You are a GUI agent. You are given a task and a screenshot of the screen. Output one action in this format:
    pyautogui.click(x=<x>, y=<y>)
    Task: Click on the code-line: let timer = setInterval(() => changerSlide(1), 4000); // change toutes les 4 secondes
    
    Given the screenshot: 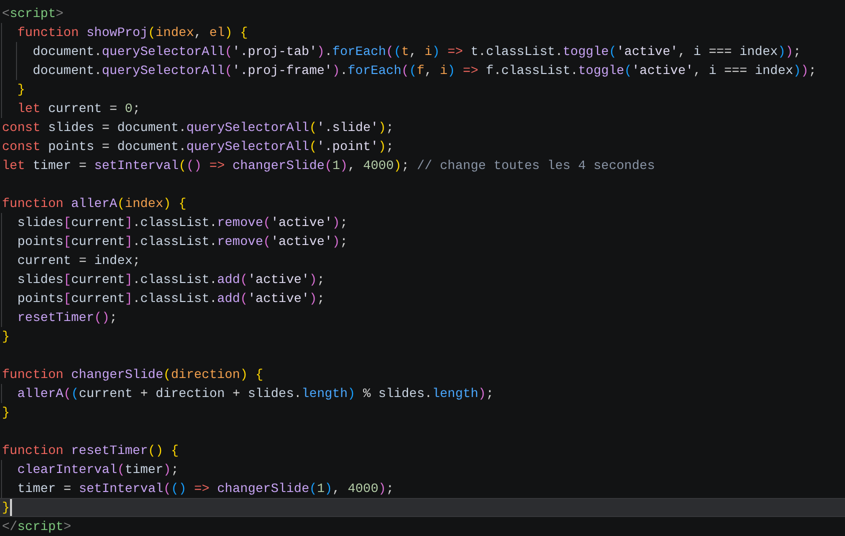 What is the action you would take?
    pyautogui.click(x=328, y=166)
    